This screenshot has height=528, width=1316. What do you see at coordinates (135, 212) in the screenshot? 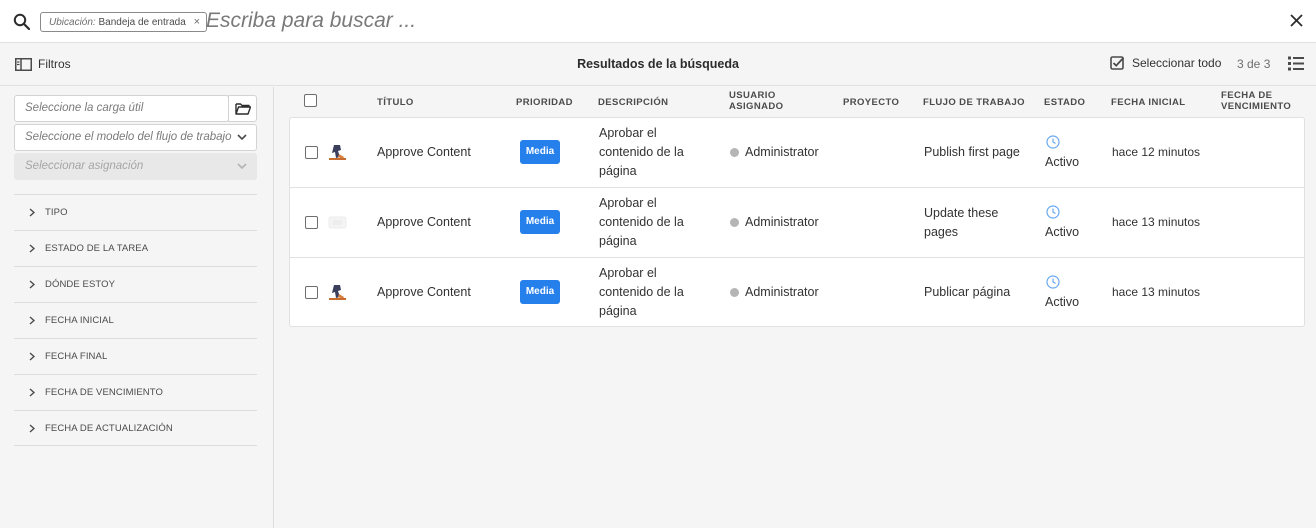
I see `facet-type: TIPO` at bounding box center [135, 212].